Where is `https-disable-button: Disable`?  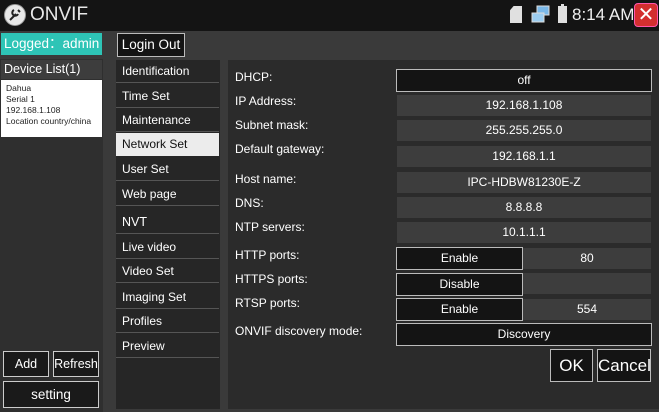
https-disable-button: Disable is located at coordinates (459, 284).